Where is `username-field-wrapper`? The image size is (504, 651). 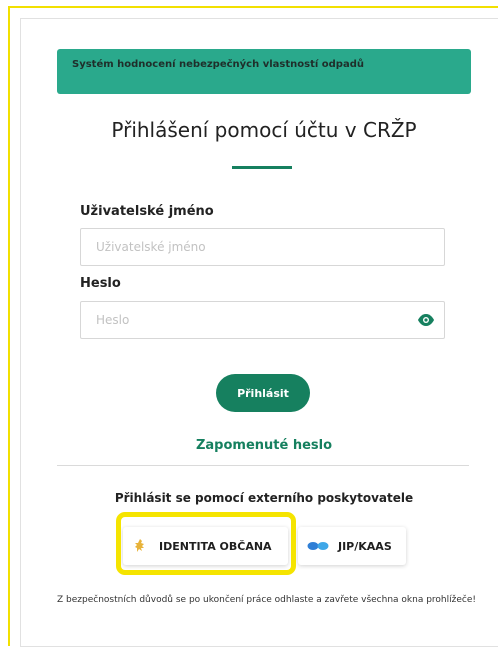 username-field-wrapper is located at coordinates (262, 247).